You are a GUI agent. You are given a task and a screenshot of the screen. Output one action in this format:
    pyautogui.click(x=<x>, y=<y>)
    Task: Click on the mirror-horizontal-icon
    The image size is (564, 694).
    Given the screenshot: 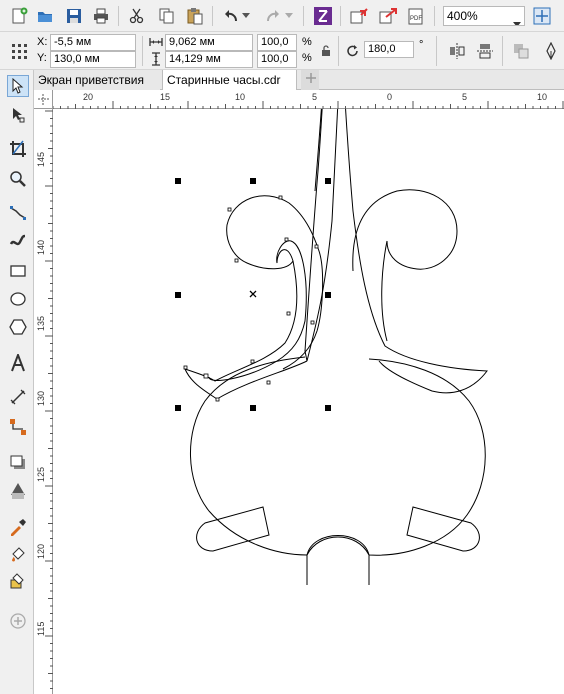 What is the action you would take?
    pyautogui.click(x=457, y=51)
    